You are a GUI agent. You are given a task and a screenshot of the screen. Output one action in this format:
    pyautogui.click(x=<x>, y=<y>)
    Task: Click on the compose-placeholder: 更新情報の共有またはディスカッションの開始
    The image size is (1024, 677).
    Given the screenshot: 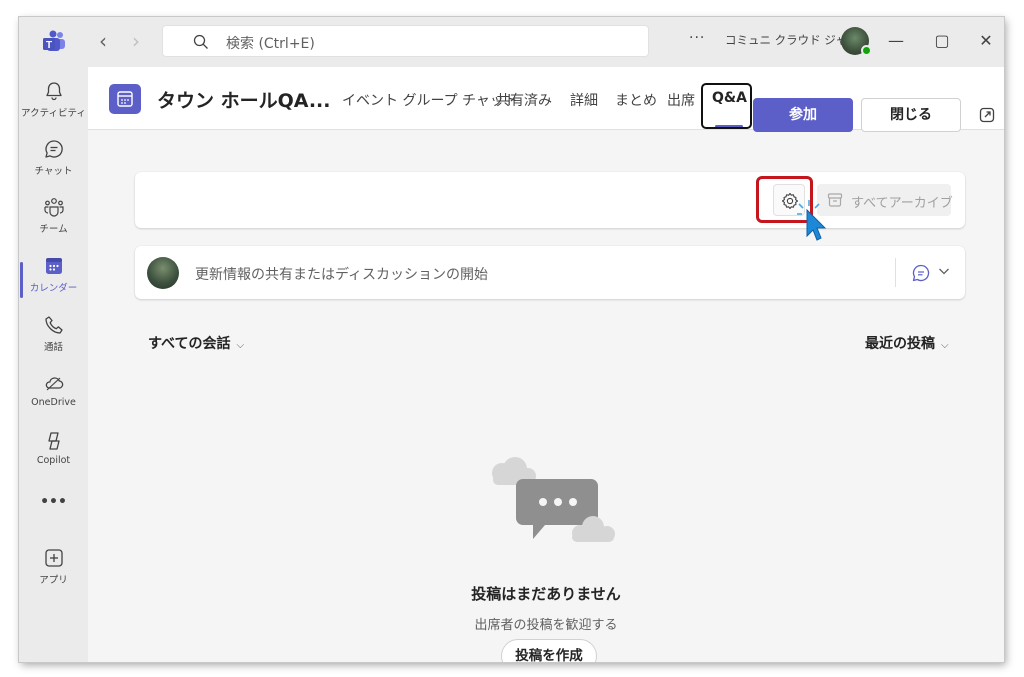 What is the action you would take?
    pyautogui.click(x=341, y=274)
    